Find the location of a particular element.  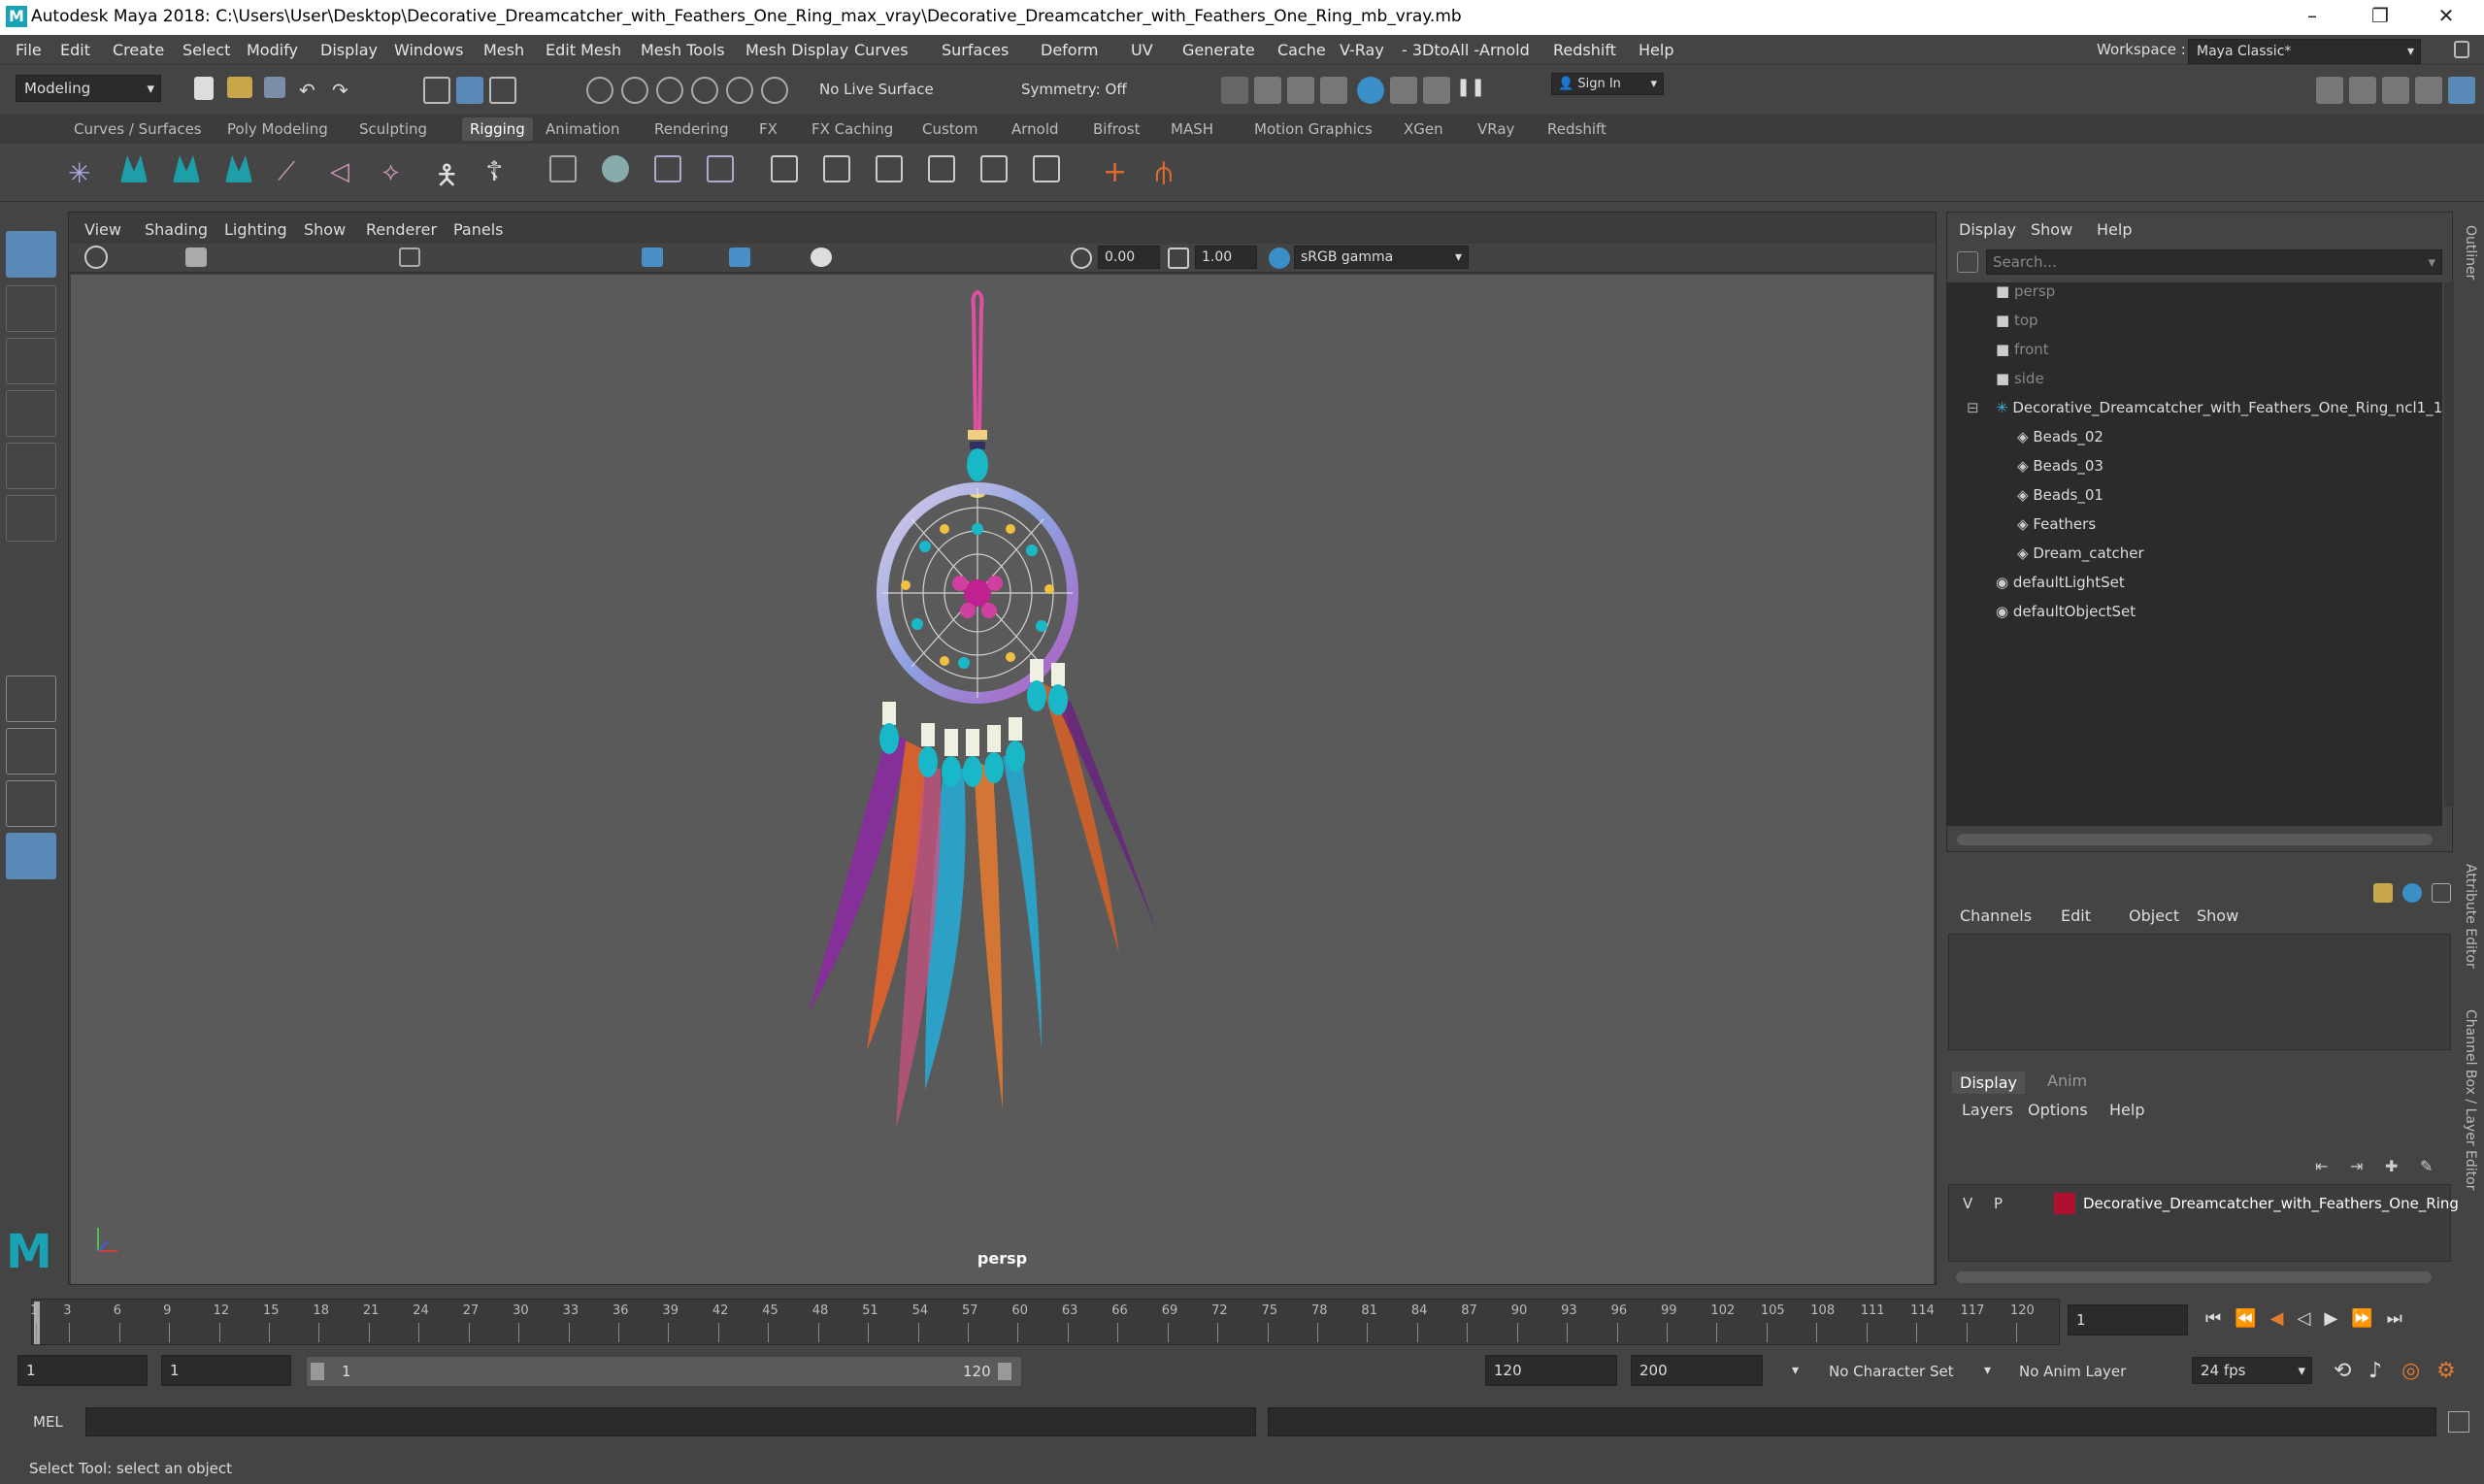

modeling-toolkit-icon is located at coordinates (2329, 90).